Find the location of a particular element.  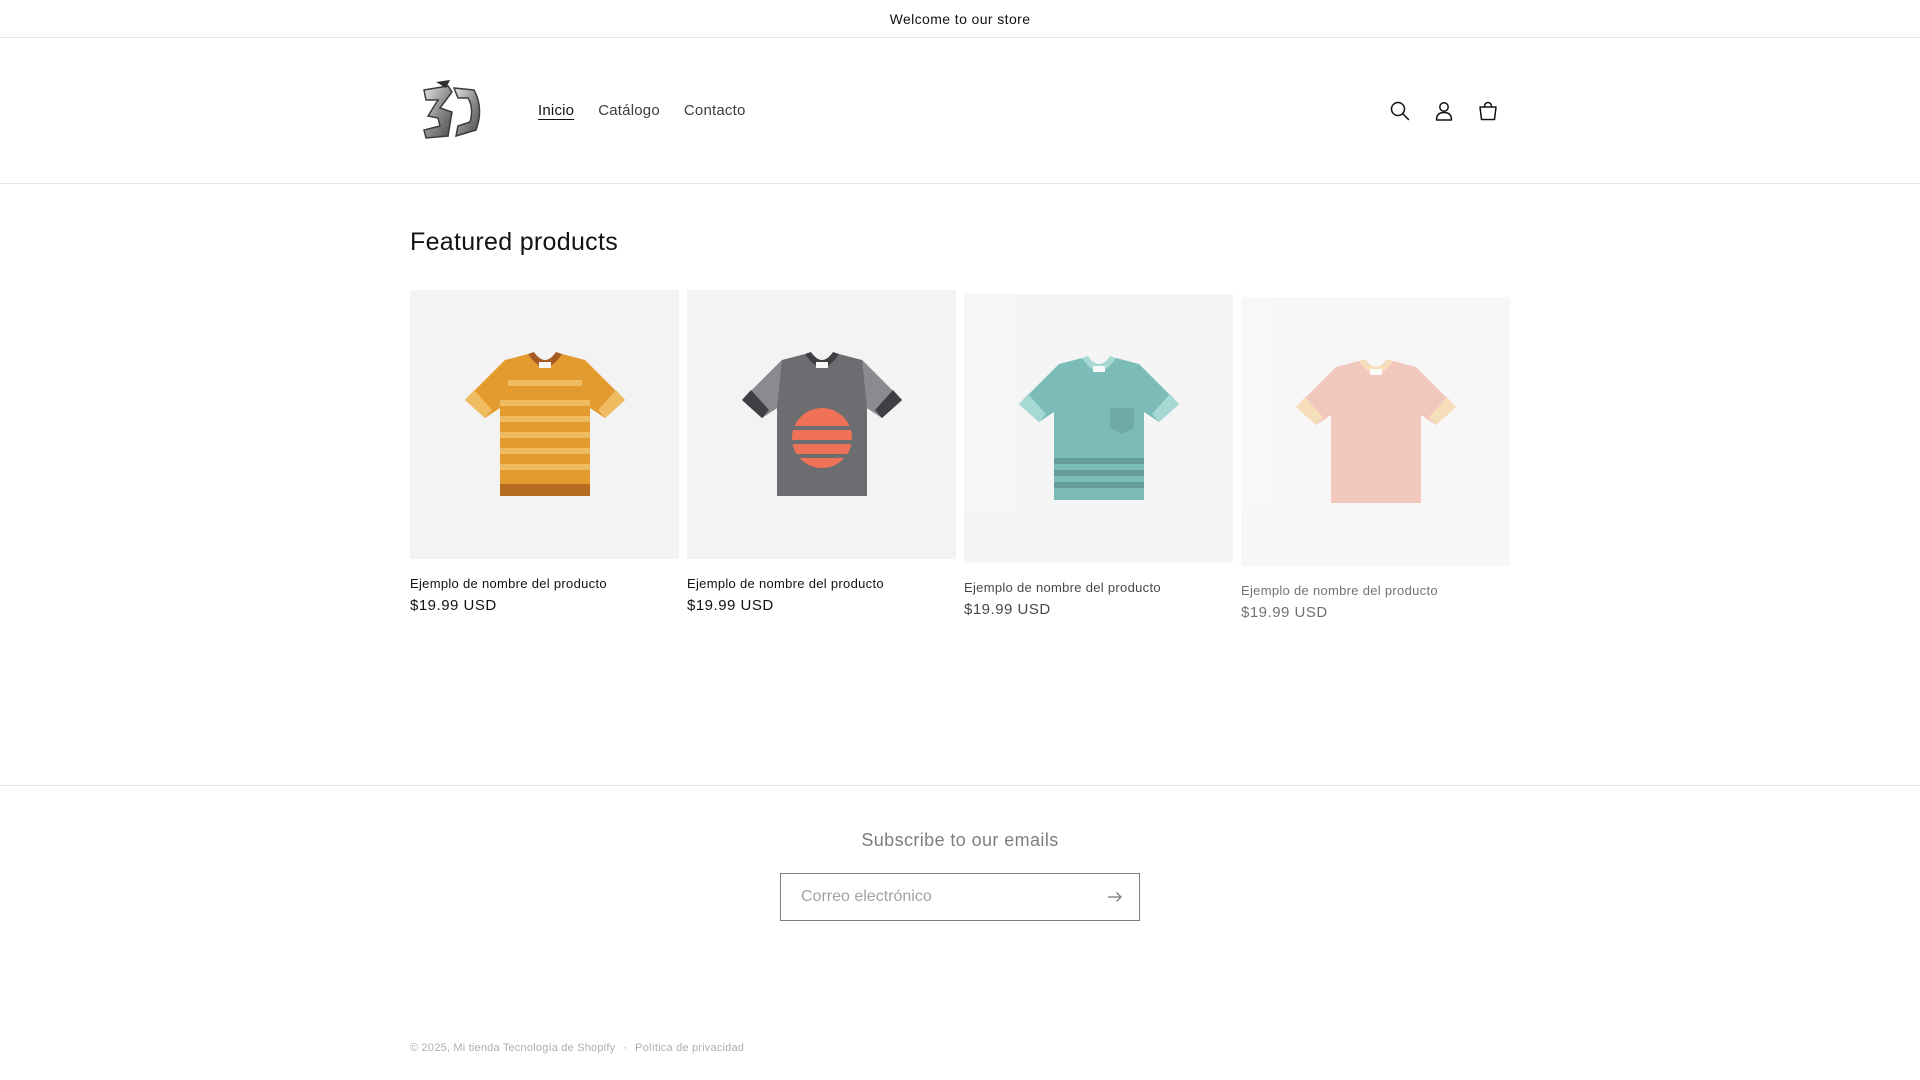

header-icons is located at coordinates (1444, 111).